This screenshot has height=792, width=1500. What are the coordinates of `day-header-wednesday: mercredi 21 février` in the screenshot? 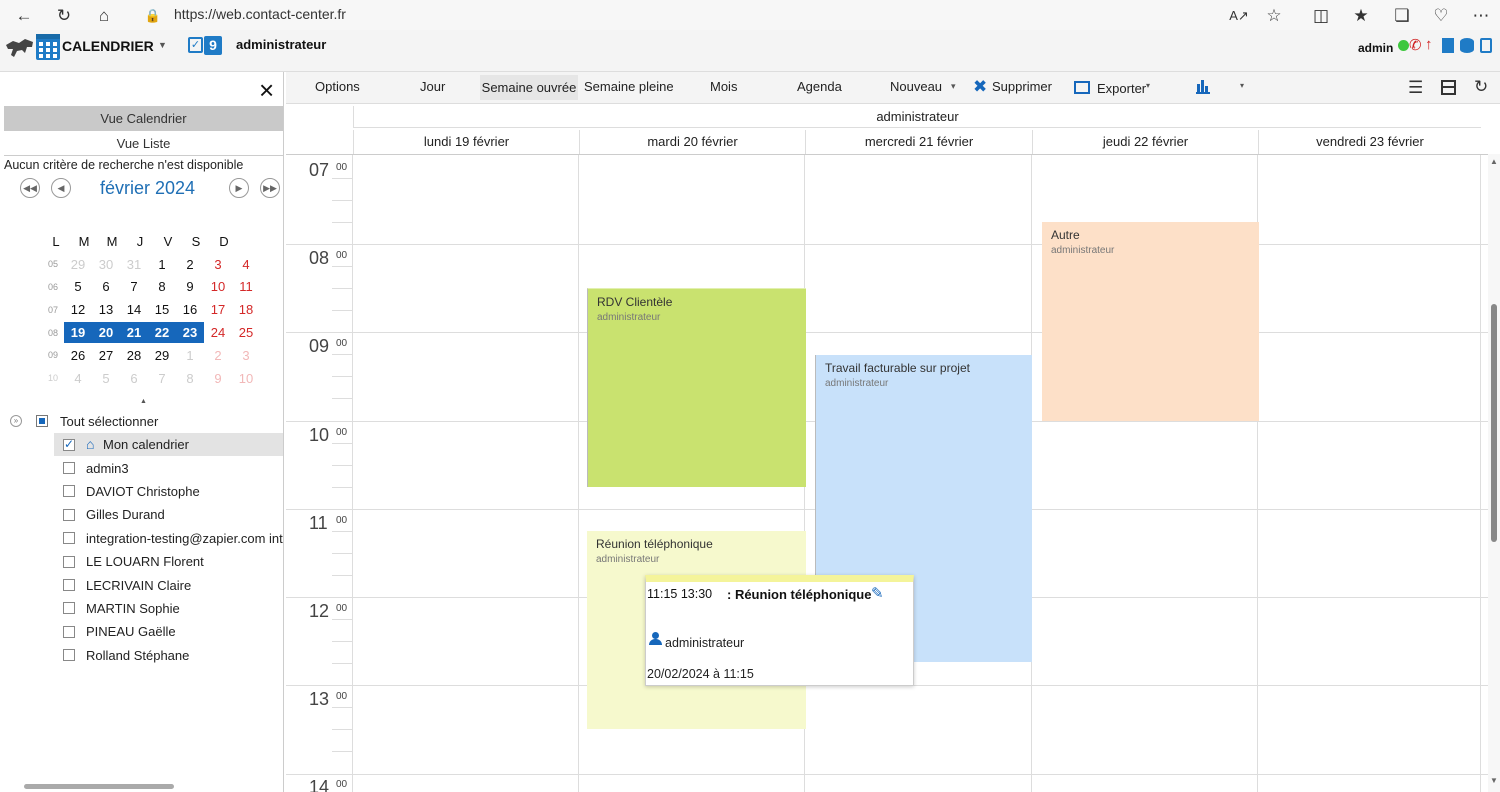 It's located at (918, 142).